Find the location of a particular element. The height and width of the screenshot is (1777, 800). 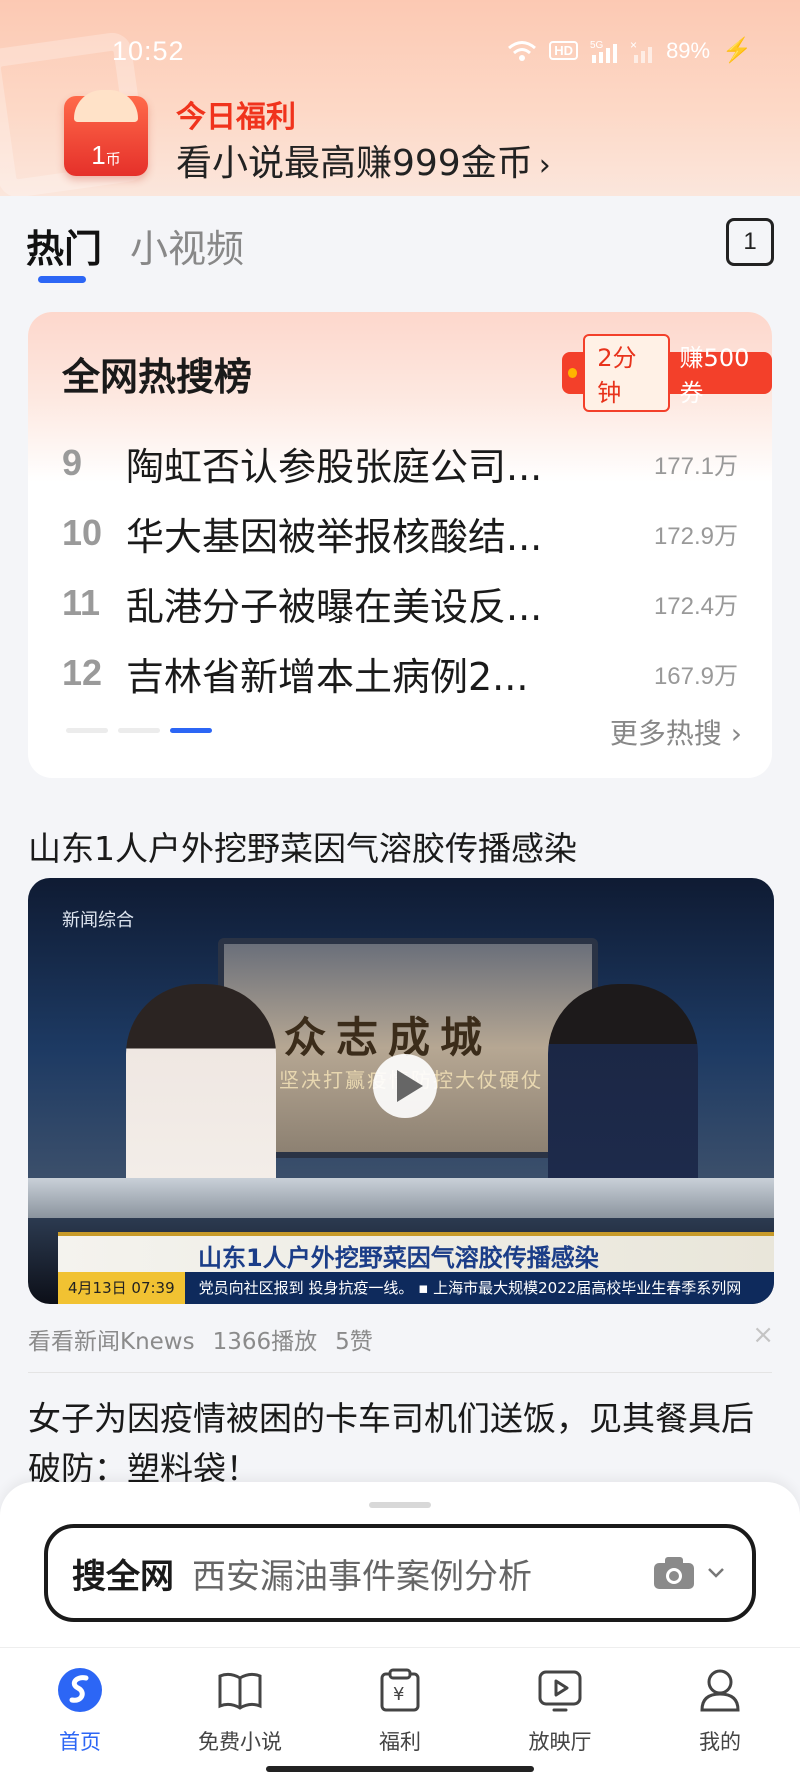

nav-free-novel: 免费小说 is located at coordinates (240, 1711).